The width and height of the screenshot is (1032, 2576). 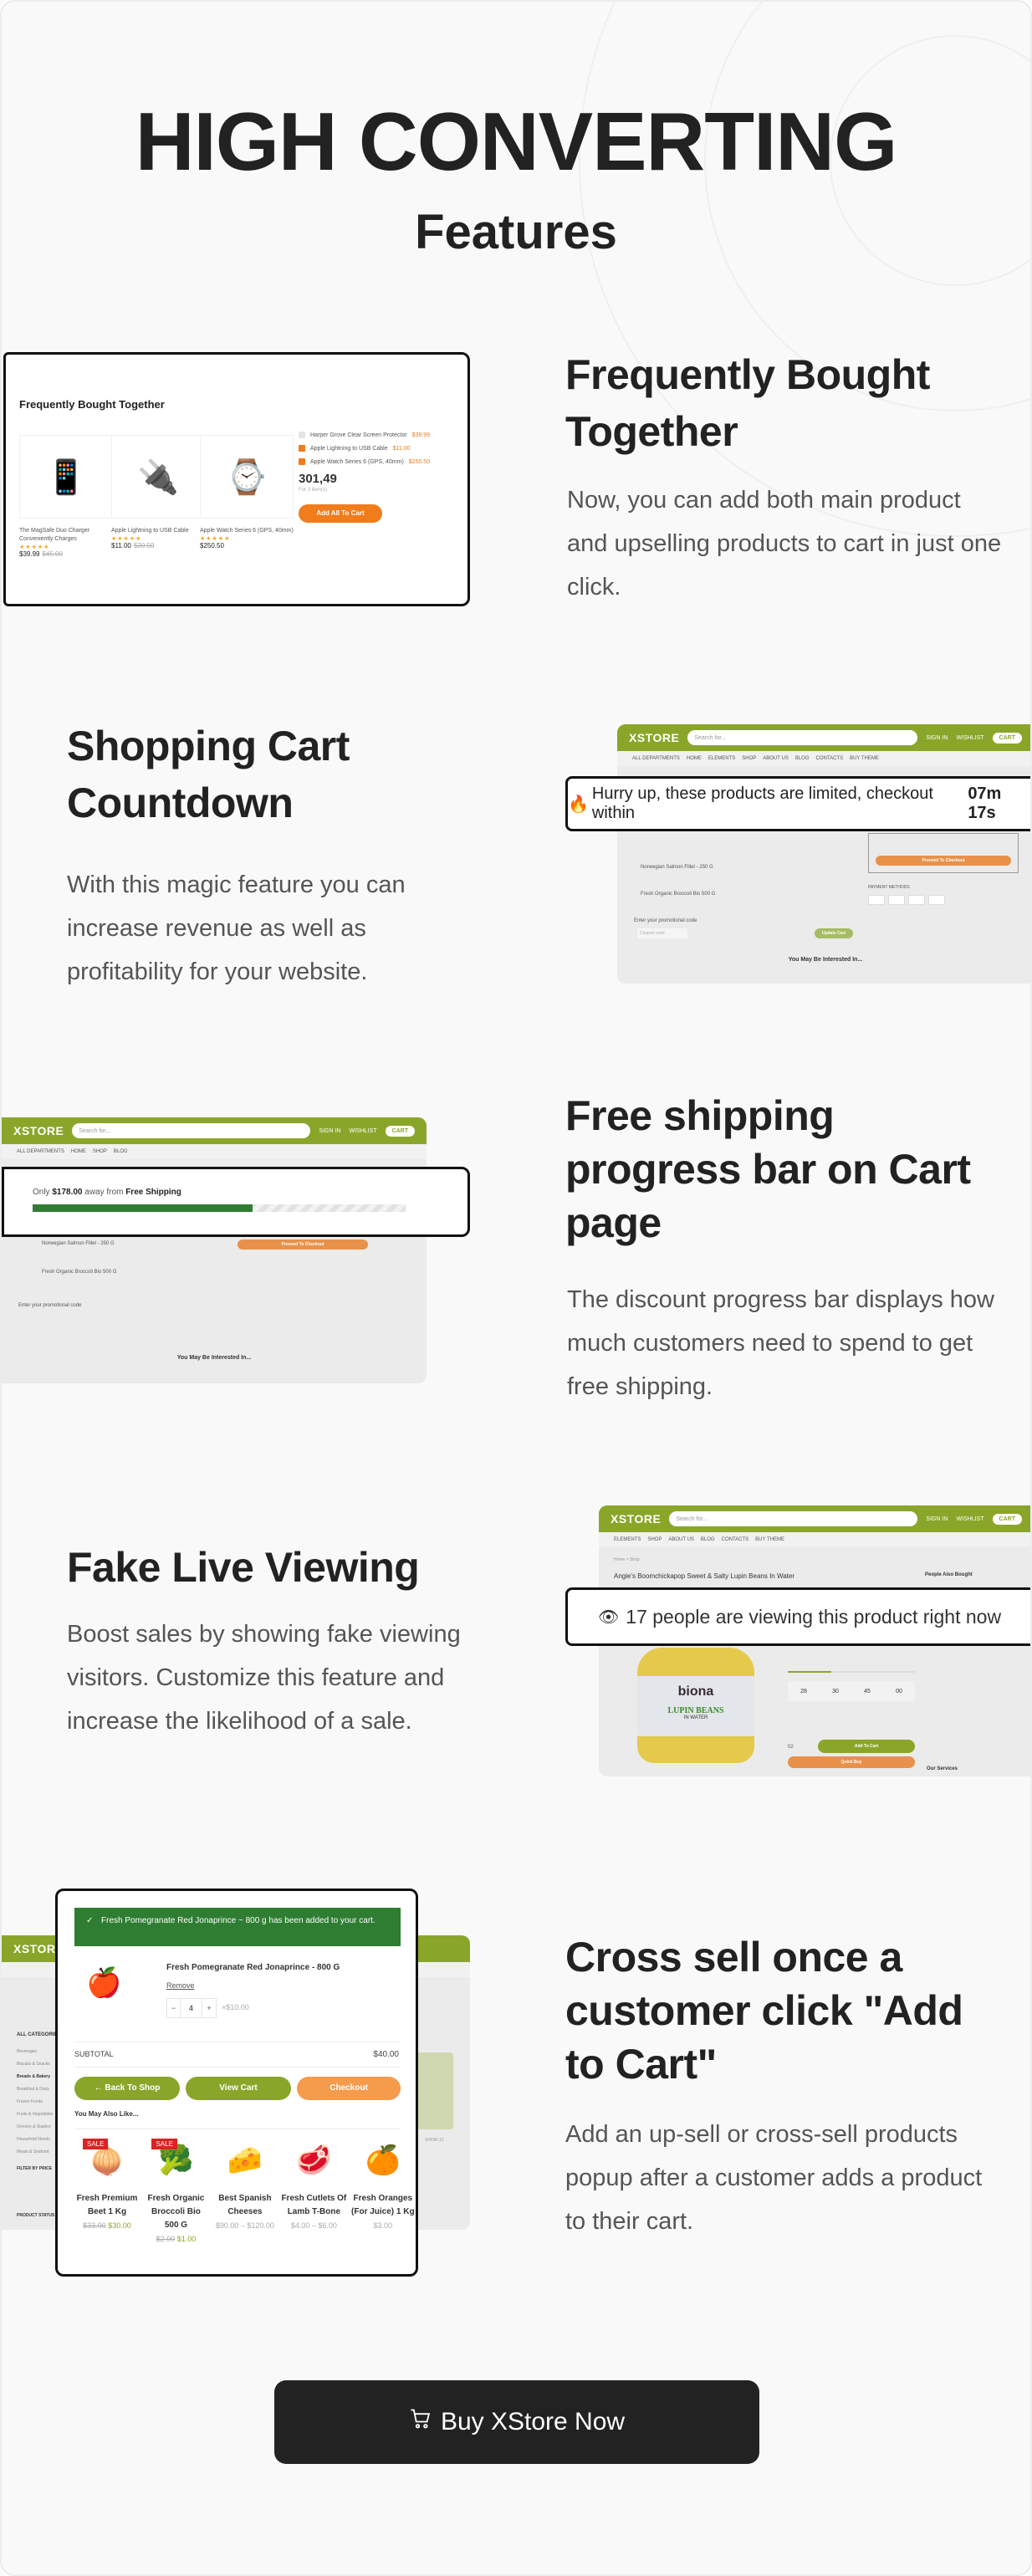 What do you see at coordinates (164, 2144) in the screenshot?
I see `sale-badge: SALE` at bounding box center [164, 2144].